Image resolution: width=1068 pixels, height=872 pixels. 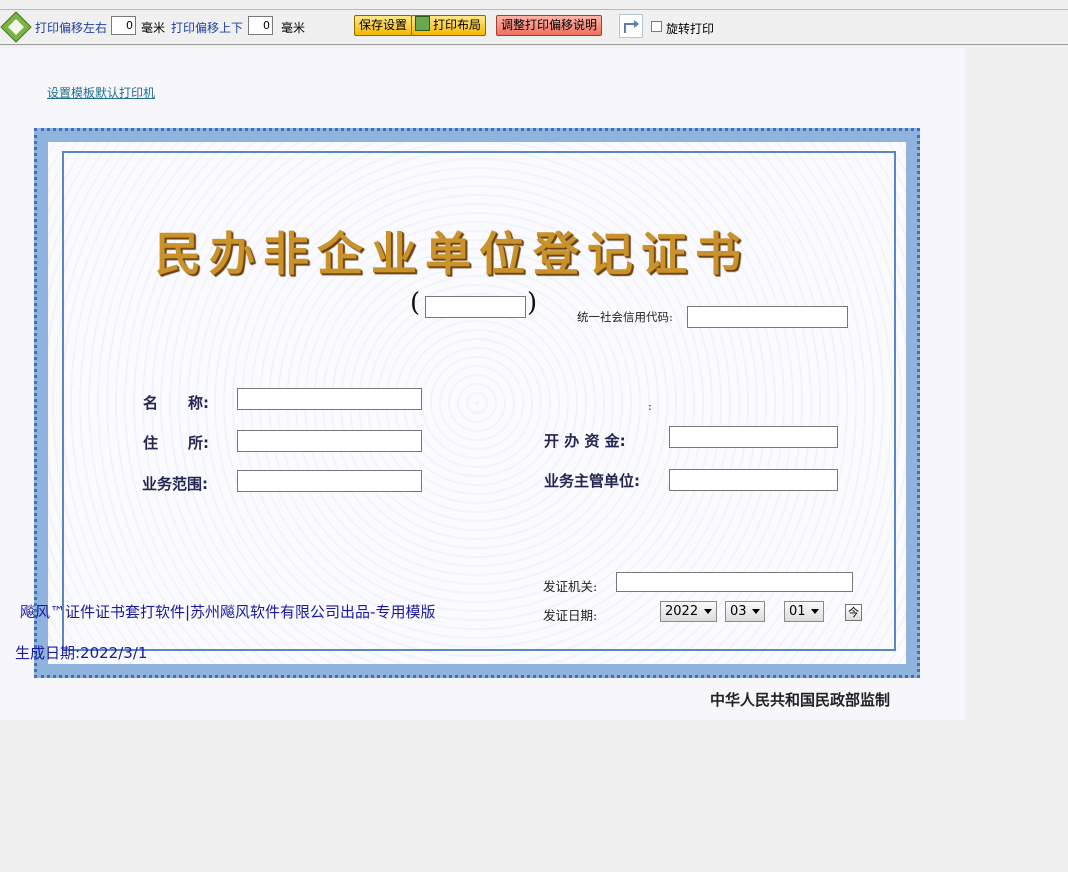 I want to click on offset-lr-input, so click(x=123, y=25).